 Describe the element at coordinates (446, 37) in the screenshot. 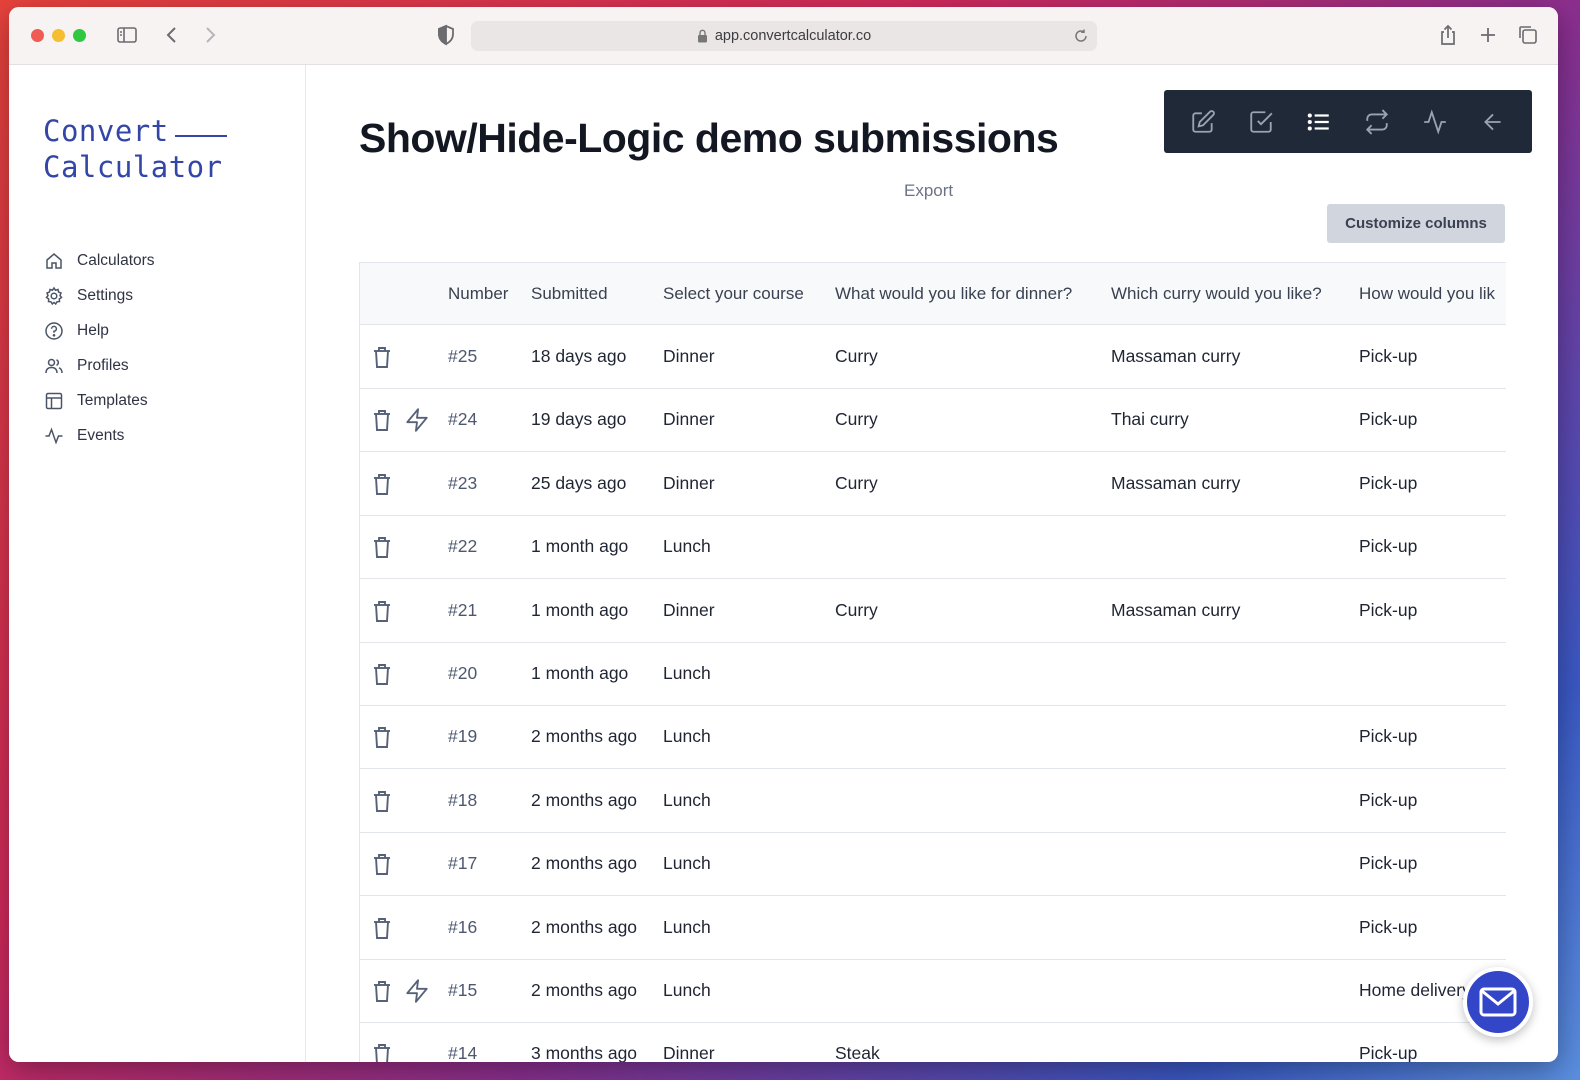

I see `shield-icon` at that location.